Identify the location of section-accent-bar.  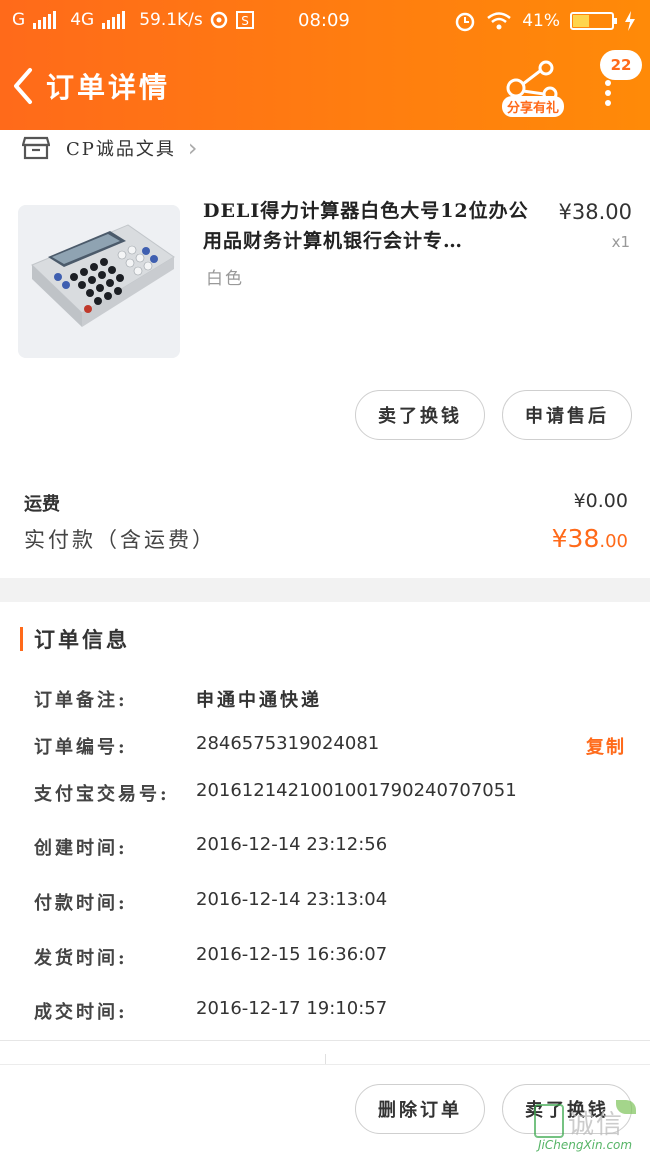
(21, 639).